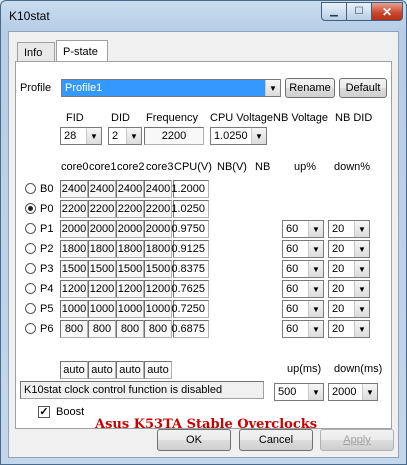  What do you see at coordinates (359, 11) in the screenshot?
I see `maximize-button: ☐` at bounding box center [359, 11].